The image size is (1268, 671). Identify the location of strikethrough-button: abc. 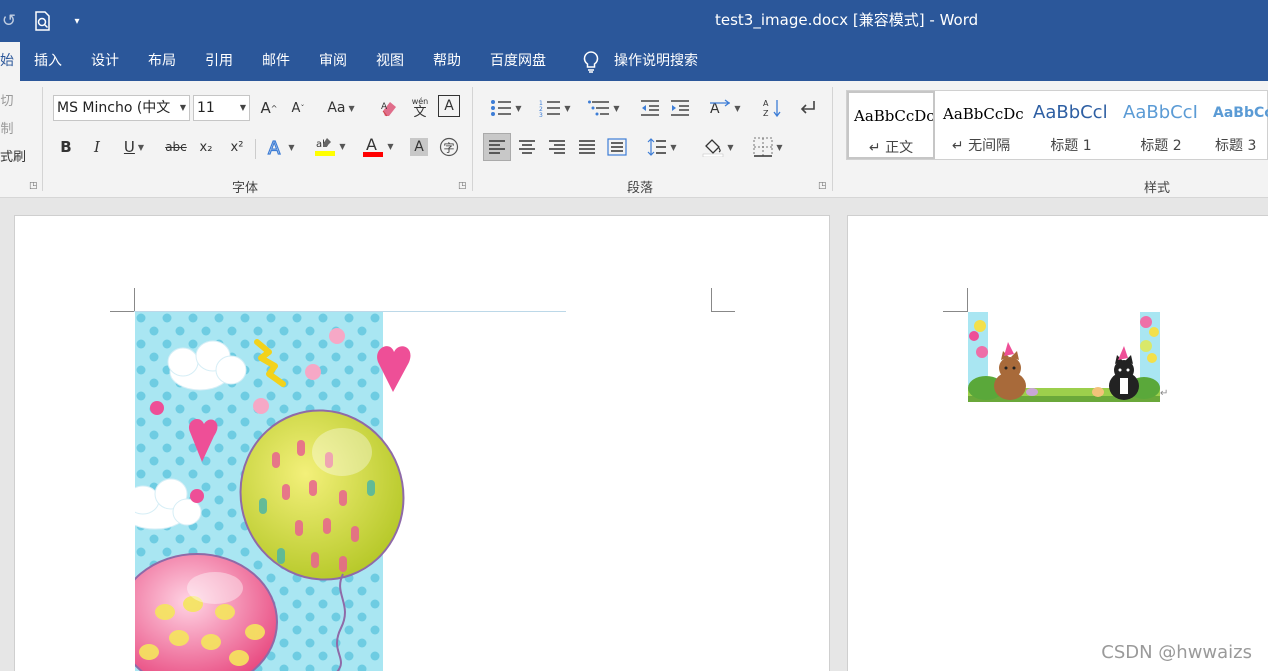
(176, 147).